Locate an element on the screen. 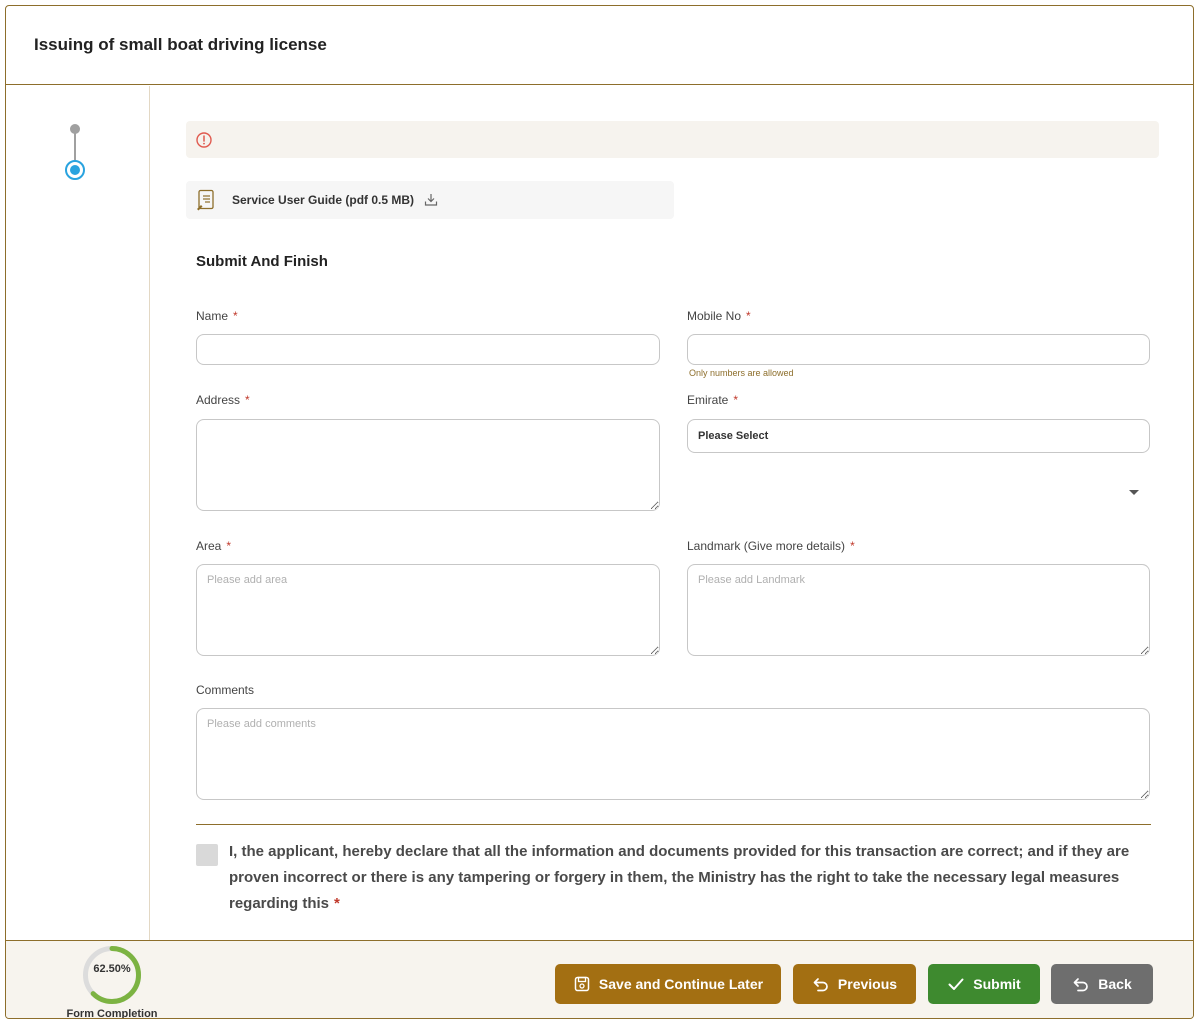 The image size is (1199, 1024). step-sidebar is located at coordinates (78, 513).